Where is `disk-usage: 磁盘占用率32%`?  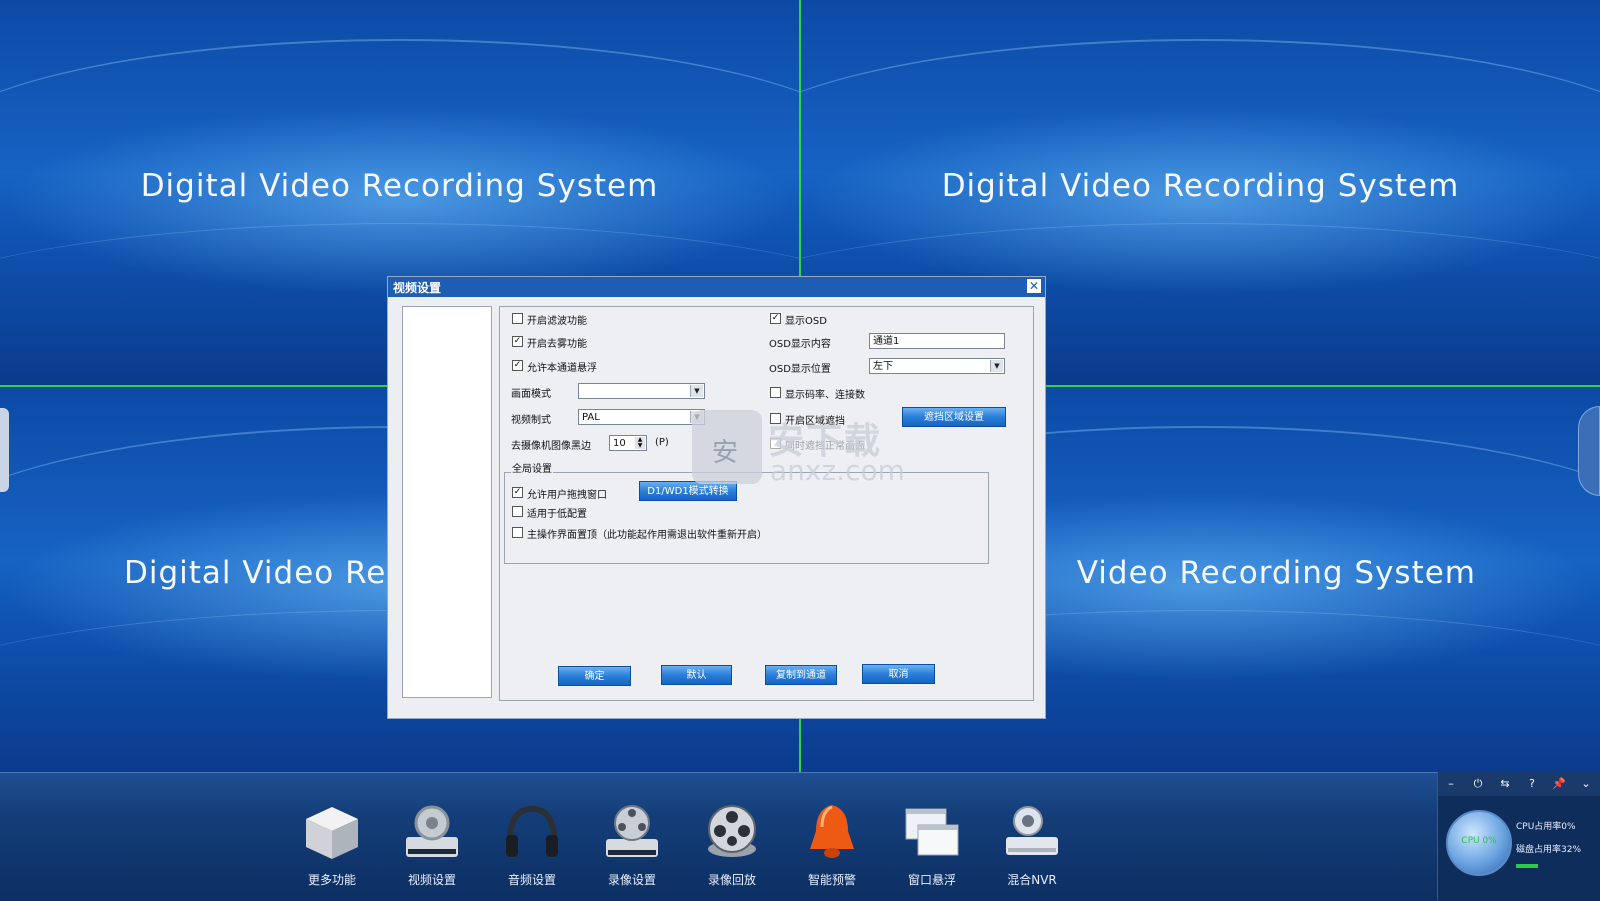 disk-usage: 磁盘占用率32% is located at coordinates (1549, 850).